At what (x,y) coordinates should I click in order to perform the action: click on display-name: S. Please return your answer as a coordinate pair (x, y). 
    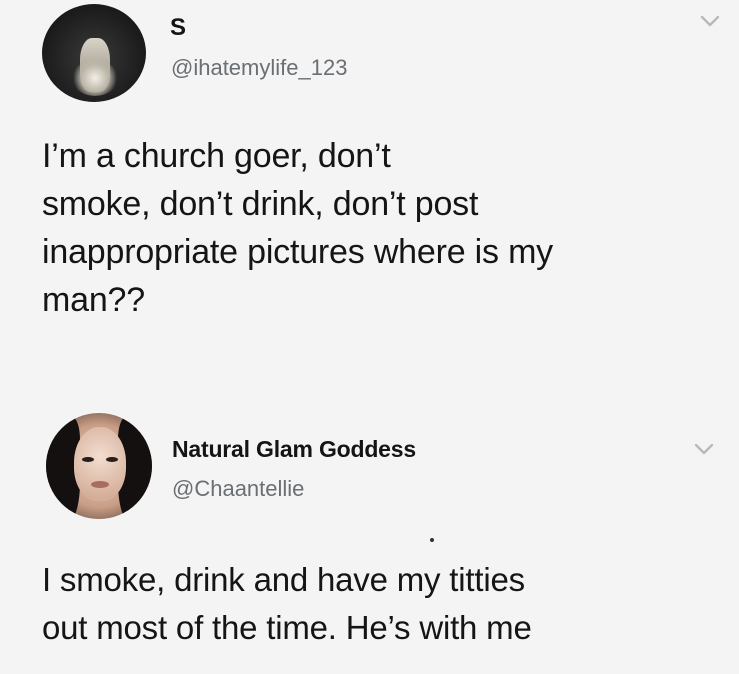
    Looking at the image, I should click on (178, 28).